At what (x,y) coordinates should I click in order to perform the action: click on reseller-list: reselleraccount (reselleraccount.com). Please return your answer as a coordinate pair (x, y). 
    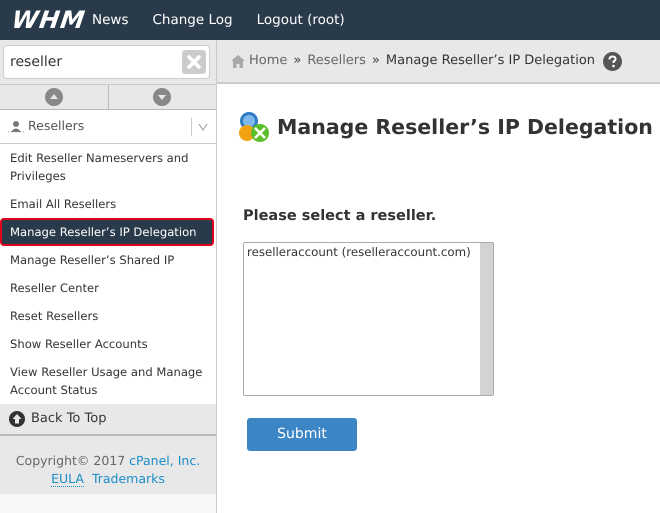
    Looking at the image, I should click on (368, 319).